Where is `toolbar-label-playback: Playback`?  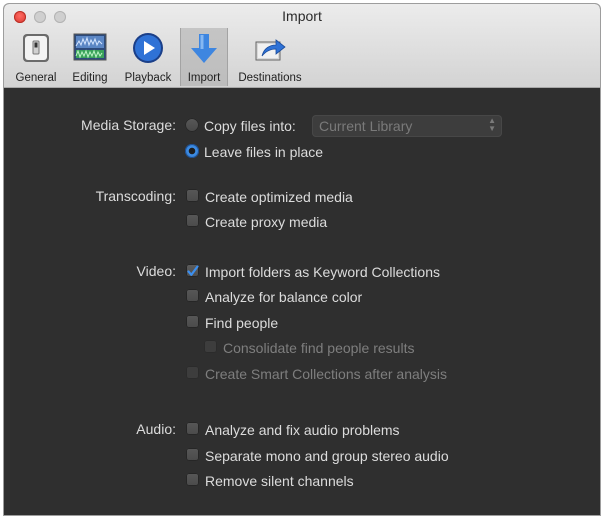
toolbar-label-playback: Playback is located at coordinates (148, 78).